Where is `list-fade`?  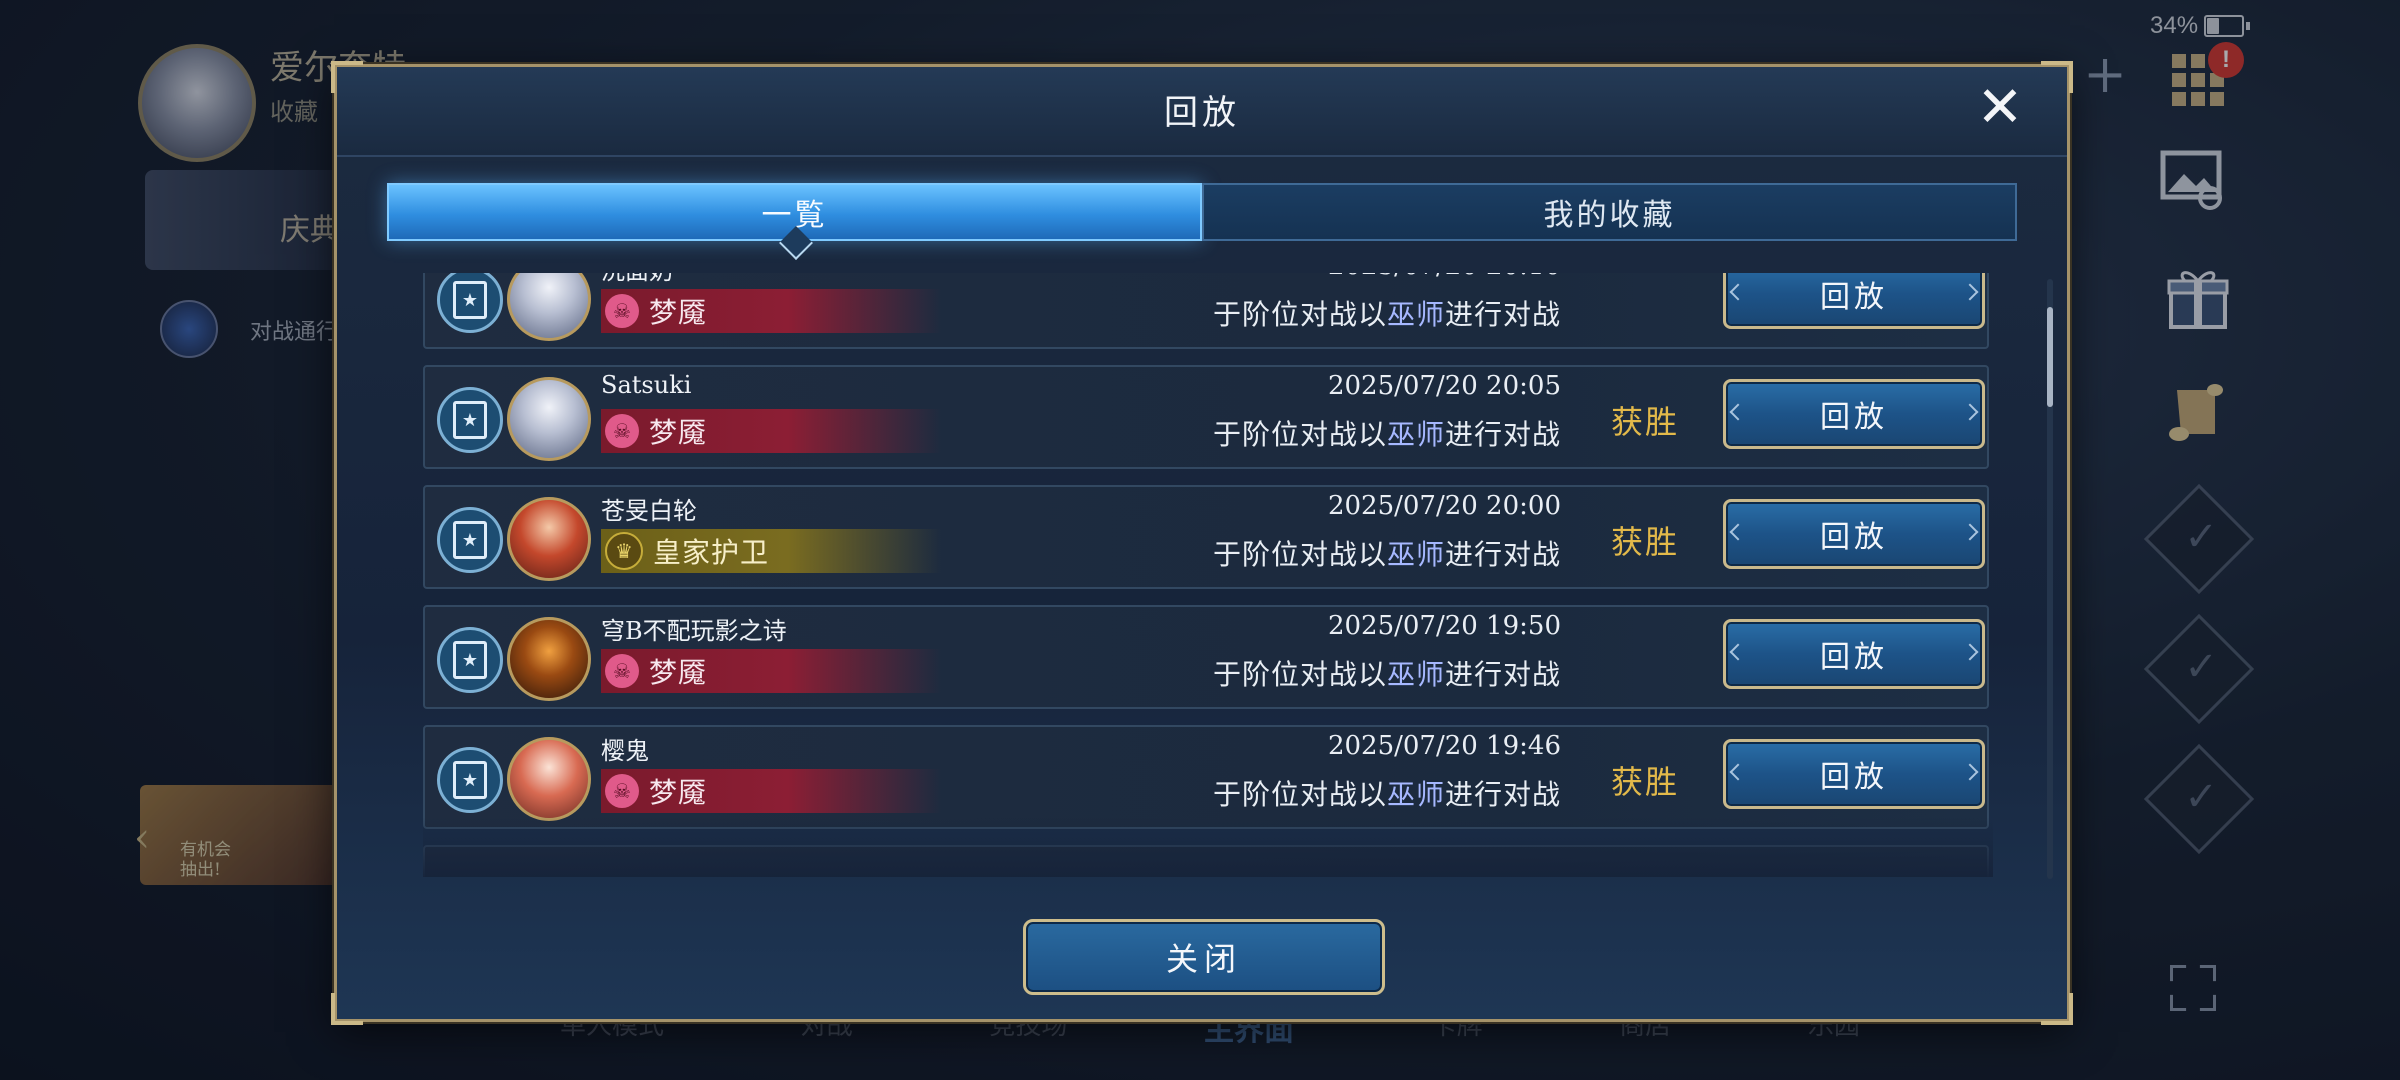
list-fade is located at coordinates (1208, 847).